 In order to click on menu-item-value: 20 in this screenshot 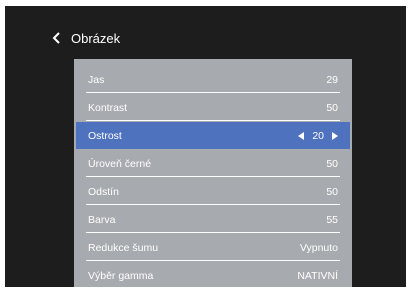, I will do `click(318, 135)`.